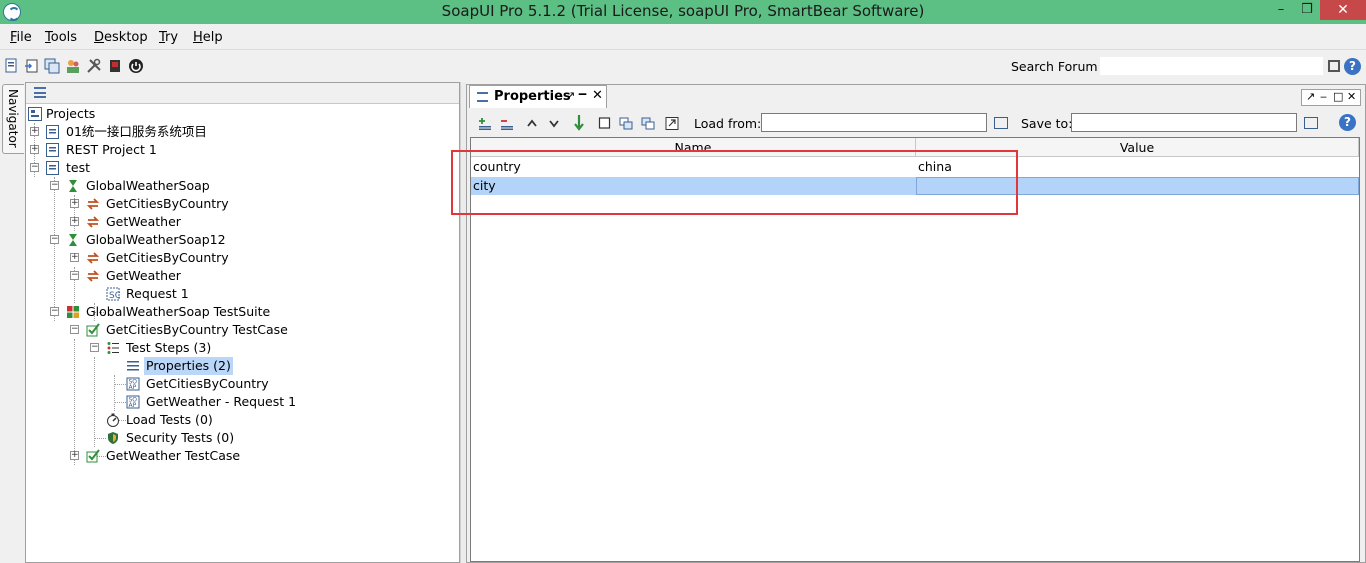  What do you see at coordinates (113, 348) in the screenshot?
I see `teststeps-icon` at bounding box center [113, 348].